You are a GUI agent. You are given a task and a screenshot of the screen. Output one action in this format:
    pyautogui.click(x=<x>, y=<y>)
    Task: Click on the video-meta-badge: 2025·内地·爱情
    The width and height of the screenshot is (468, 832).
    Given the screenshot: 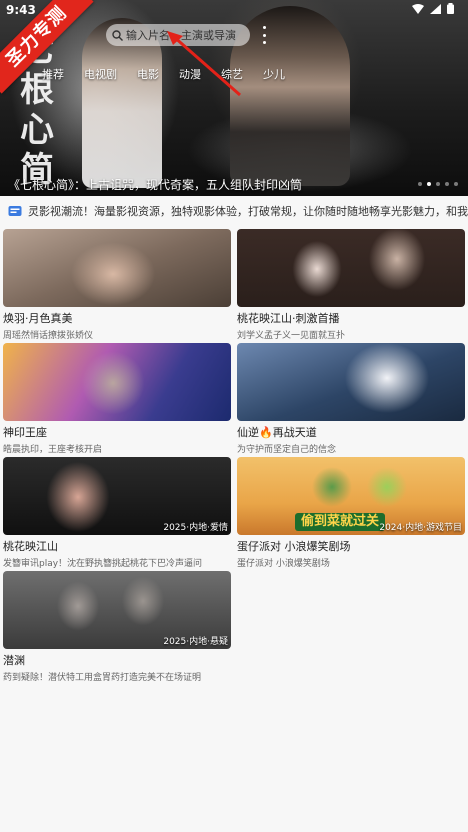 What is the action you would take?
    pyautogui.click(x=195, y=528)
    